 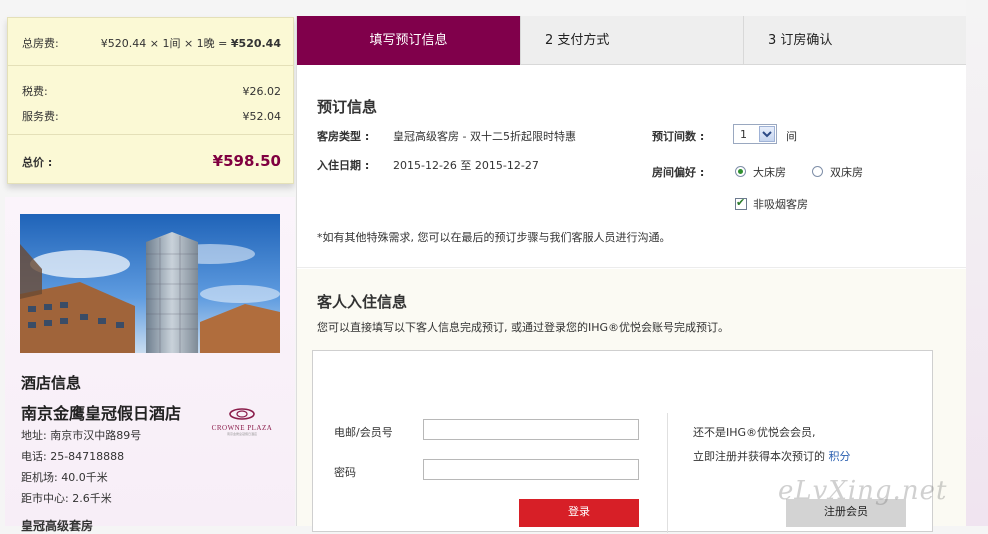 What do you see at coordinates (840, 456) in the screenshot?
I see `points-link: 积分` at bounding box center [840, 456].